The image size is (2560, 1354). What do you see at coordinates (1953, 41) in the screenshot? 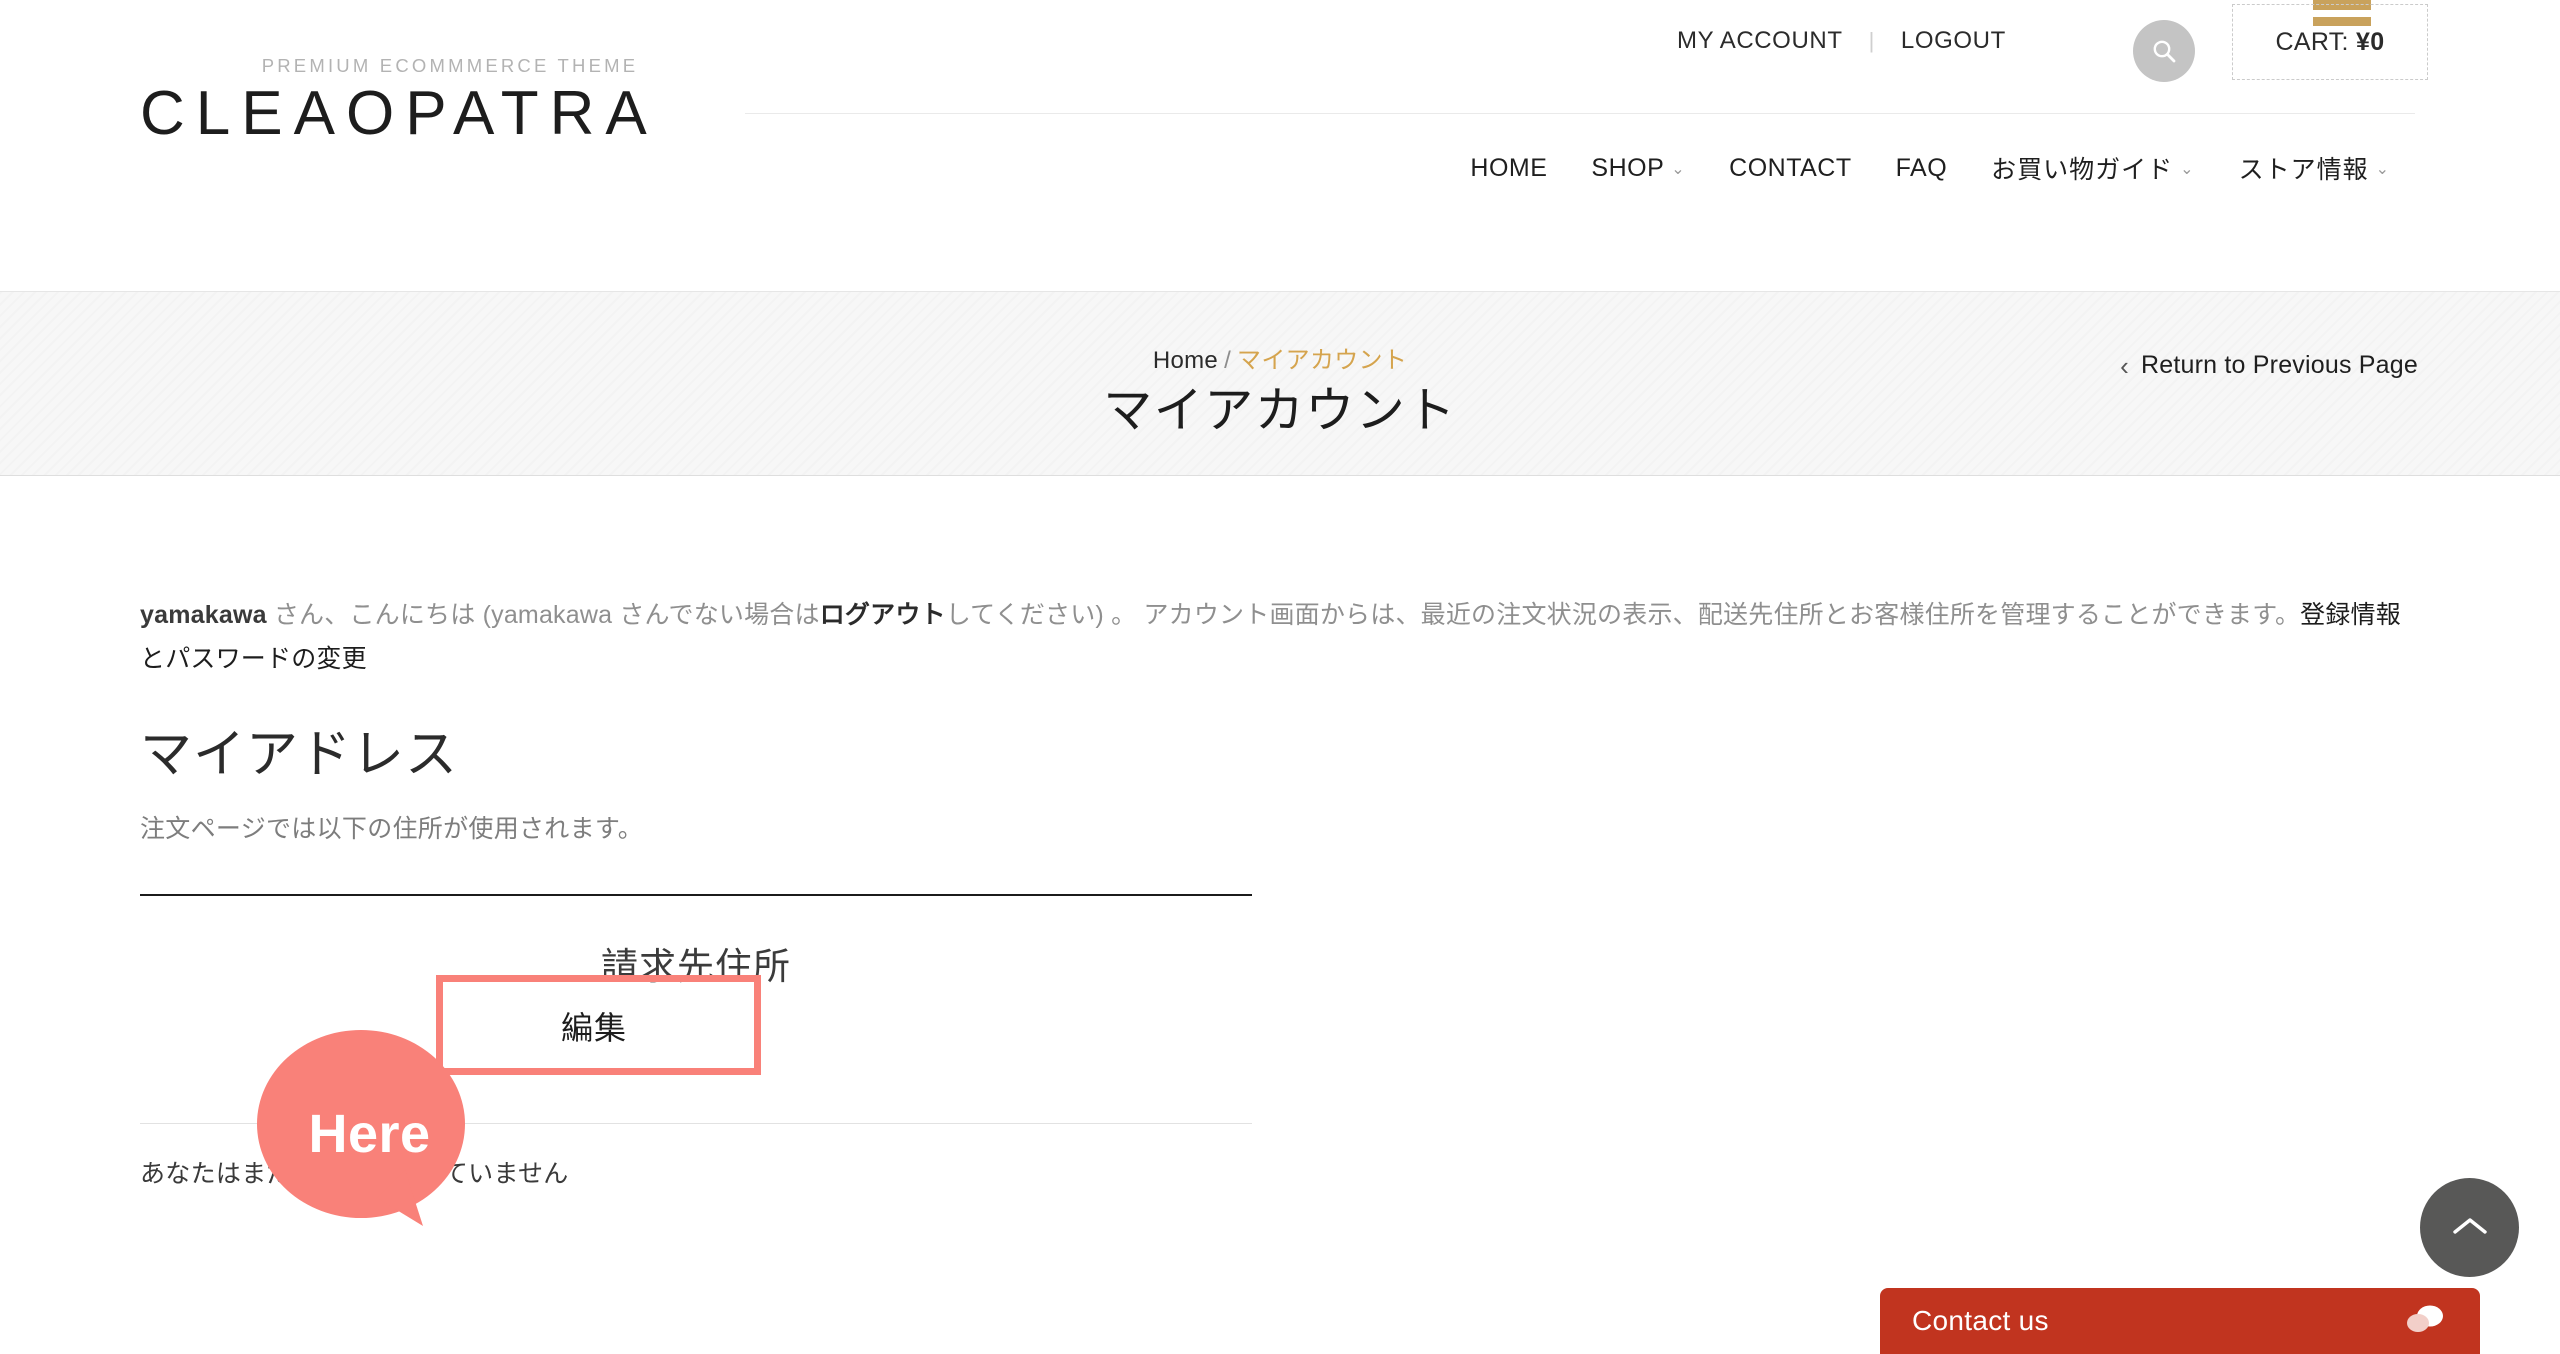
I see `logout-link: LOGOUT` at bounding box center [1953, 41].